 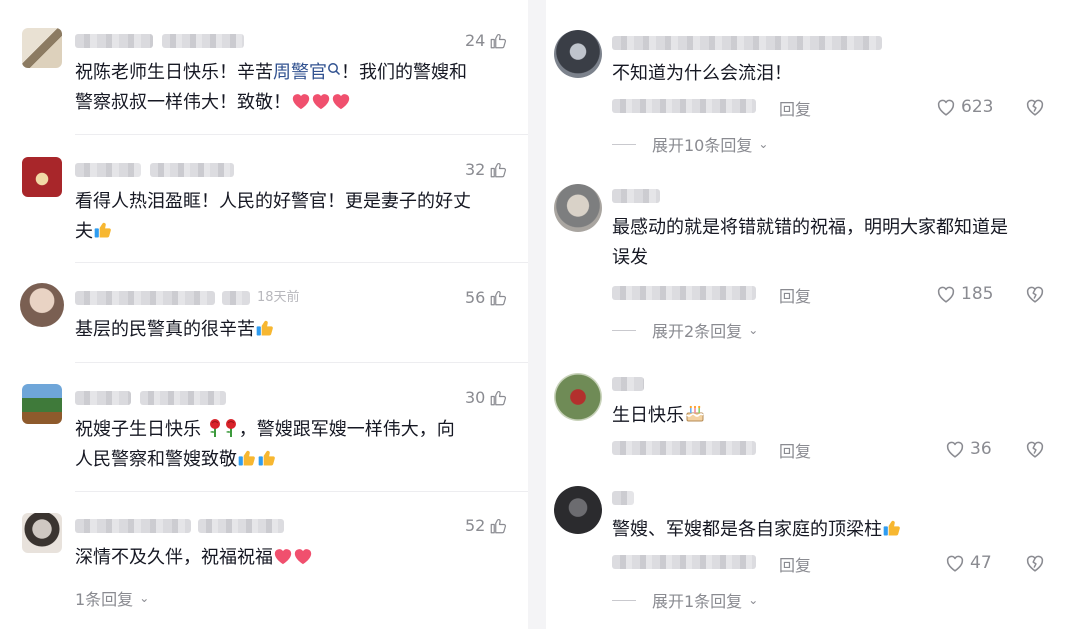 I want to click on comment-text-part: 深情不及久伴，祝福祝福, so click(x=174, y=557).